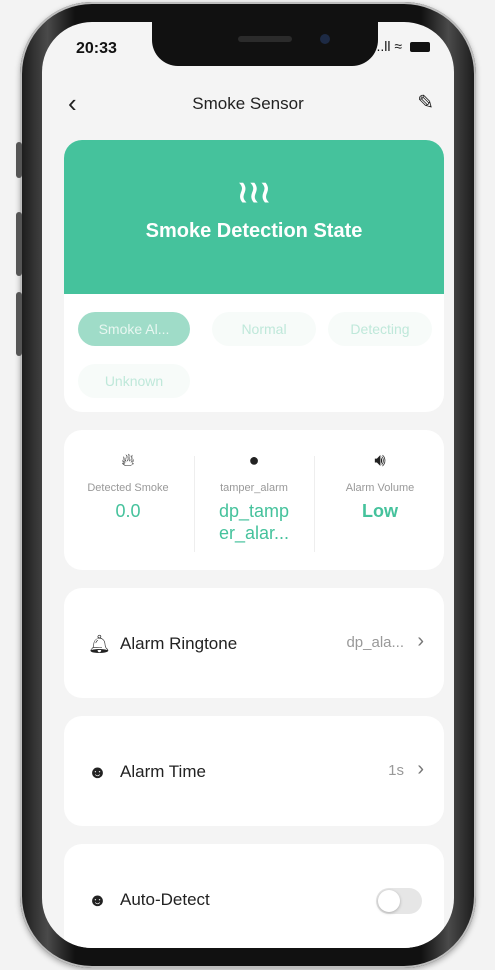 The image size is (495, 970). What do you see at coordinates (265, 44) in the screenshot?
I see `notch` at bounding box center [265, 44].